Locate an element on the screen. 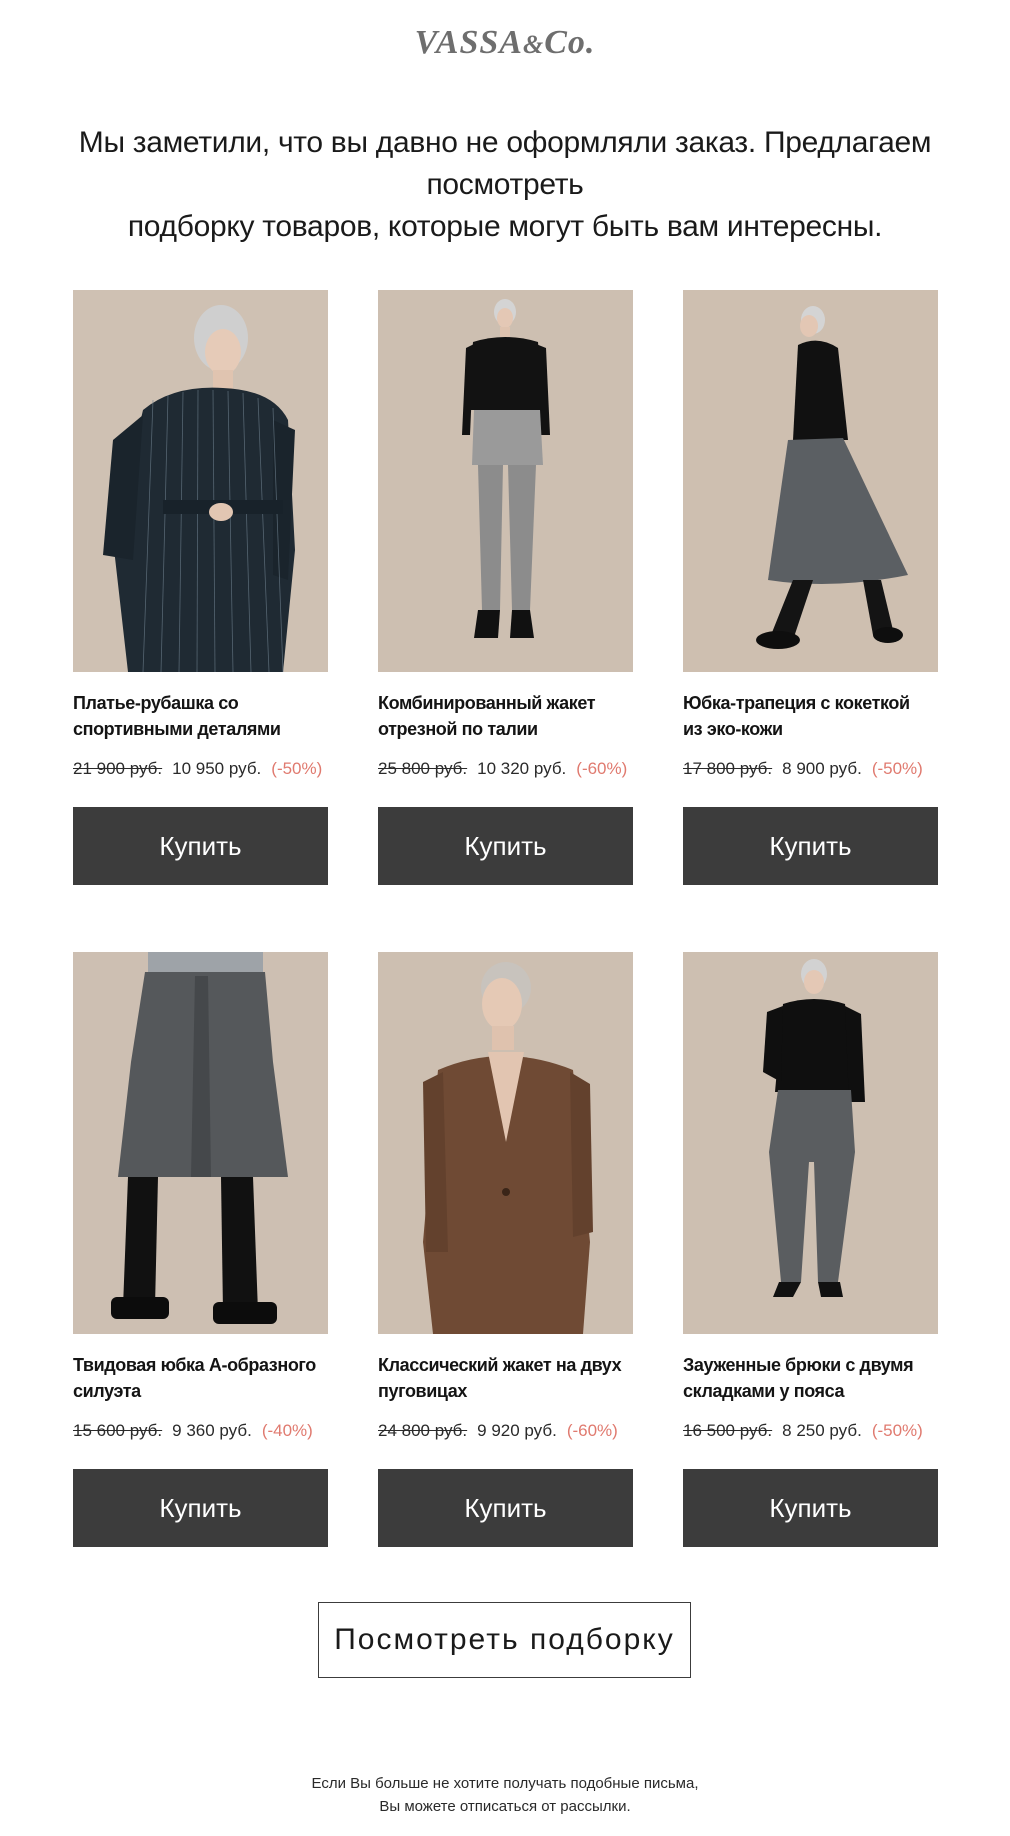  product-photo-tweed-skirt is located at coordinates (200, 1143).